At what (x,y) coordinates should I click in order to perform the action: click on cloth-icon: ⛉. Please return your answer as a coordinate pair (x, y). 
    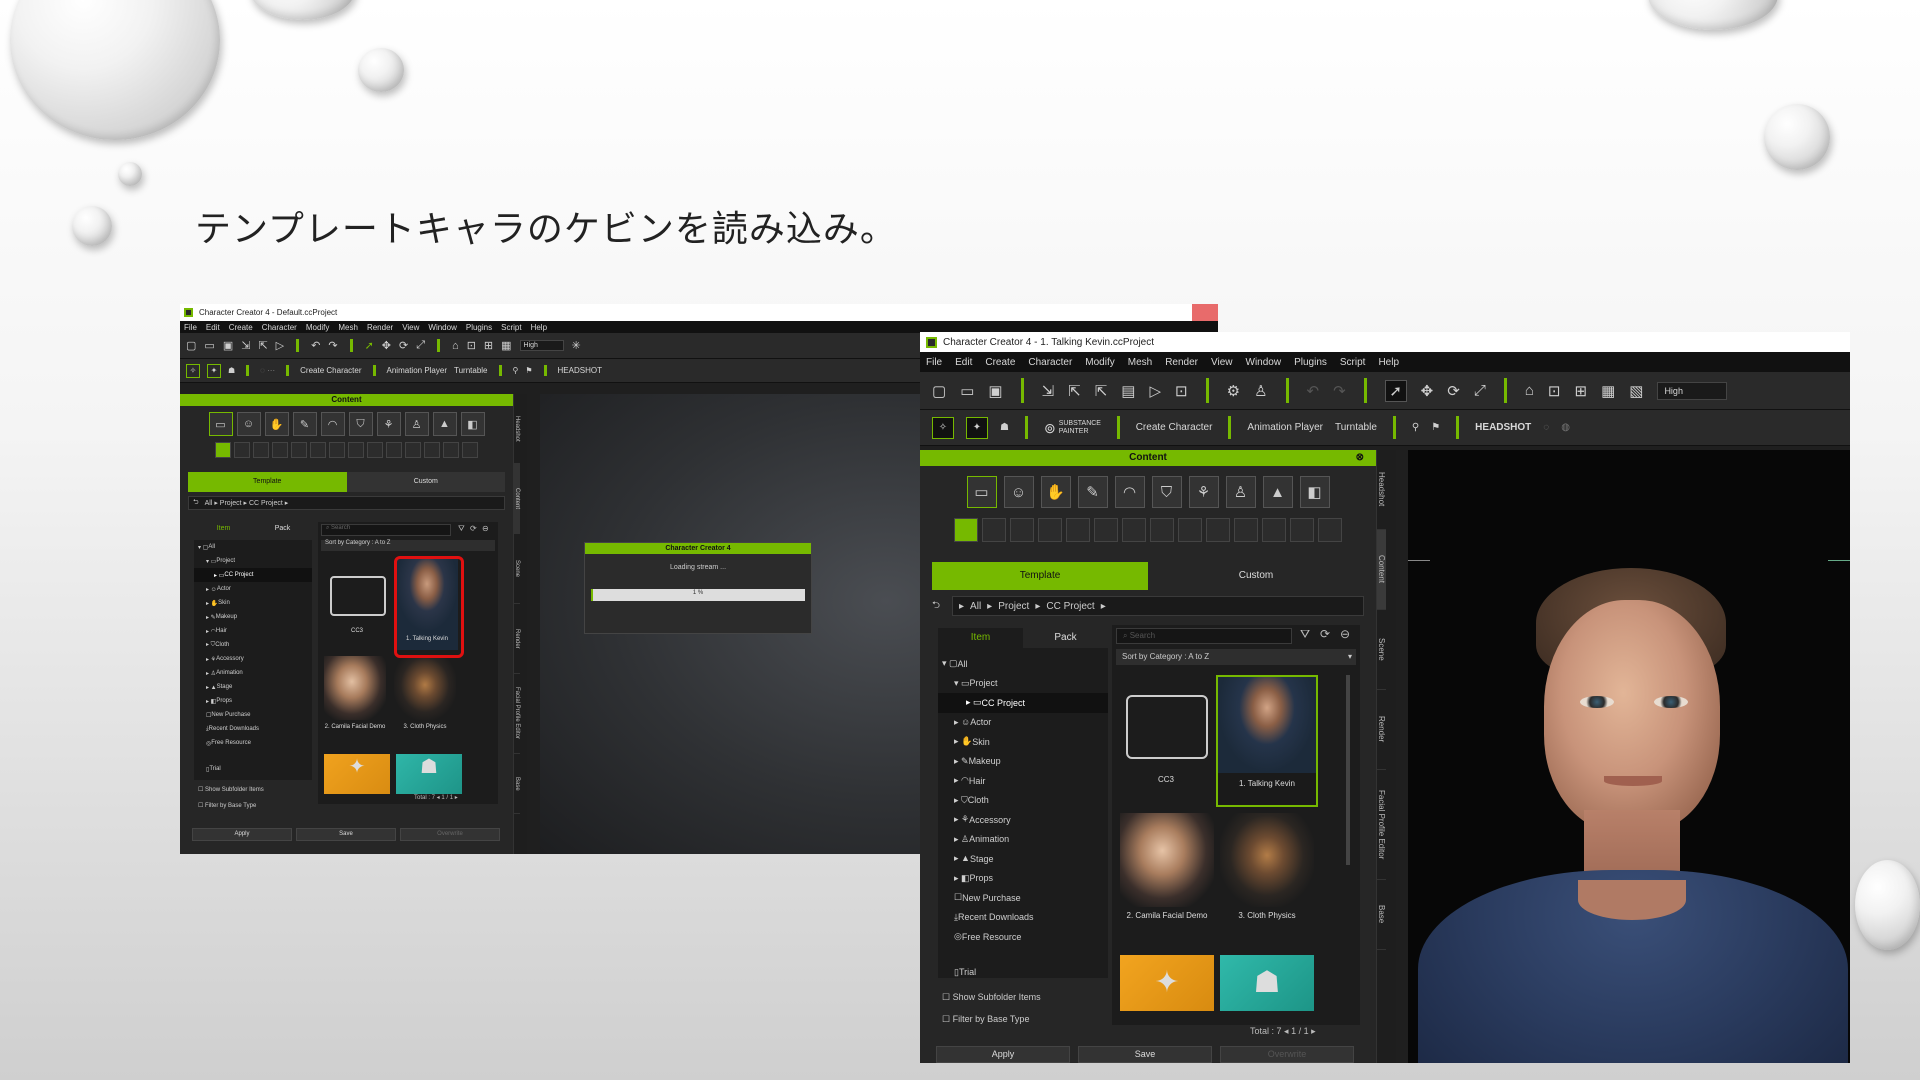
    Looking at the image, I should click on (360, 424).